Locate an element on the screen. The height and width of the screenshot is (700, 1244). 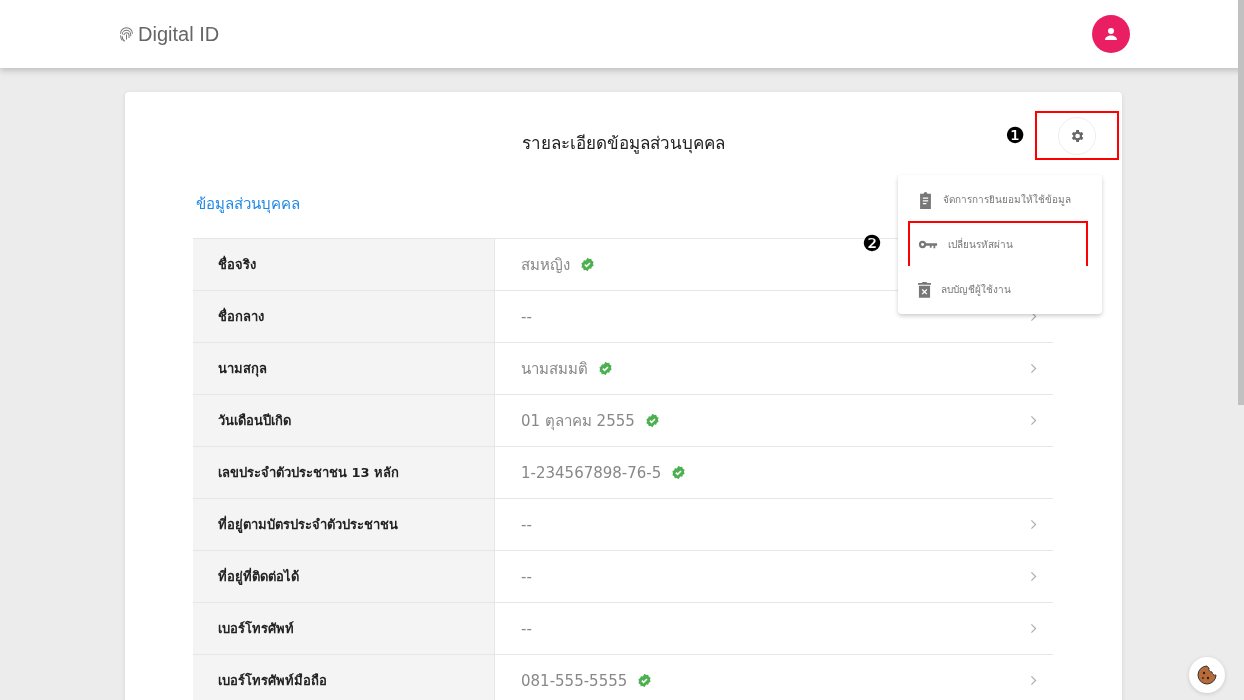
field-label: เบอร์โทรศัพท์มือถือ is located at coordinates (344, 677).